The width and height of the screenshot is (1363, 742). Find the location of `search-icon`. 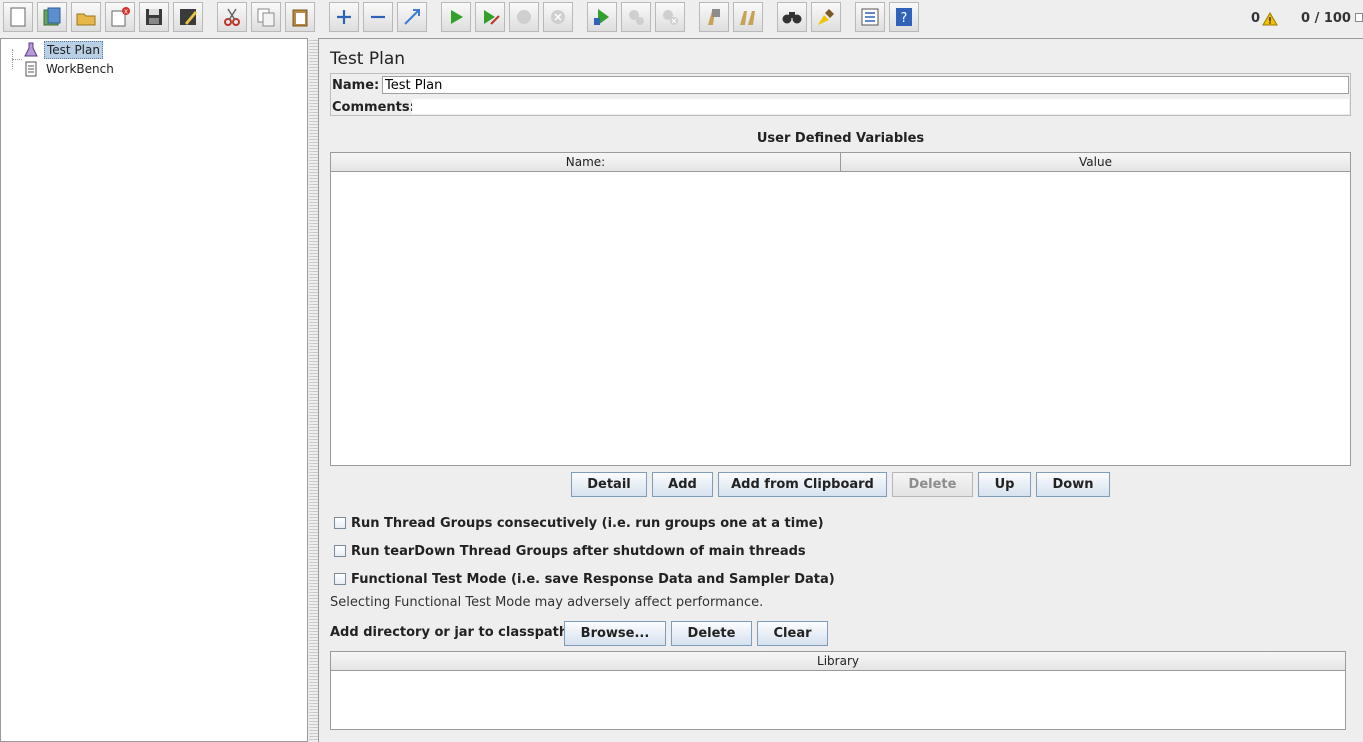

search-icon is located at coordinates (792, 17).